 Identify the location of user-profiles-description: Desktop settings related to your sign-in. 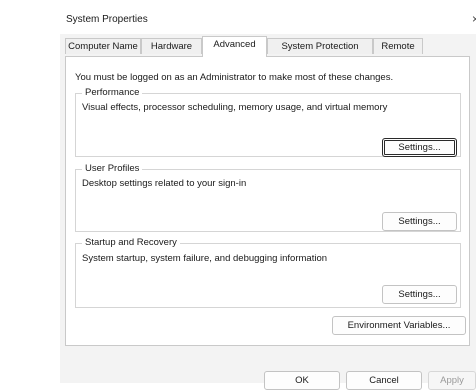
(164, 183).